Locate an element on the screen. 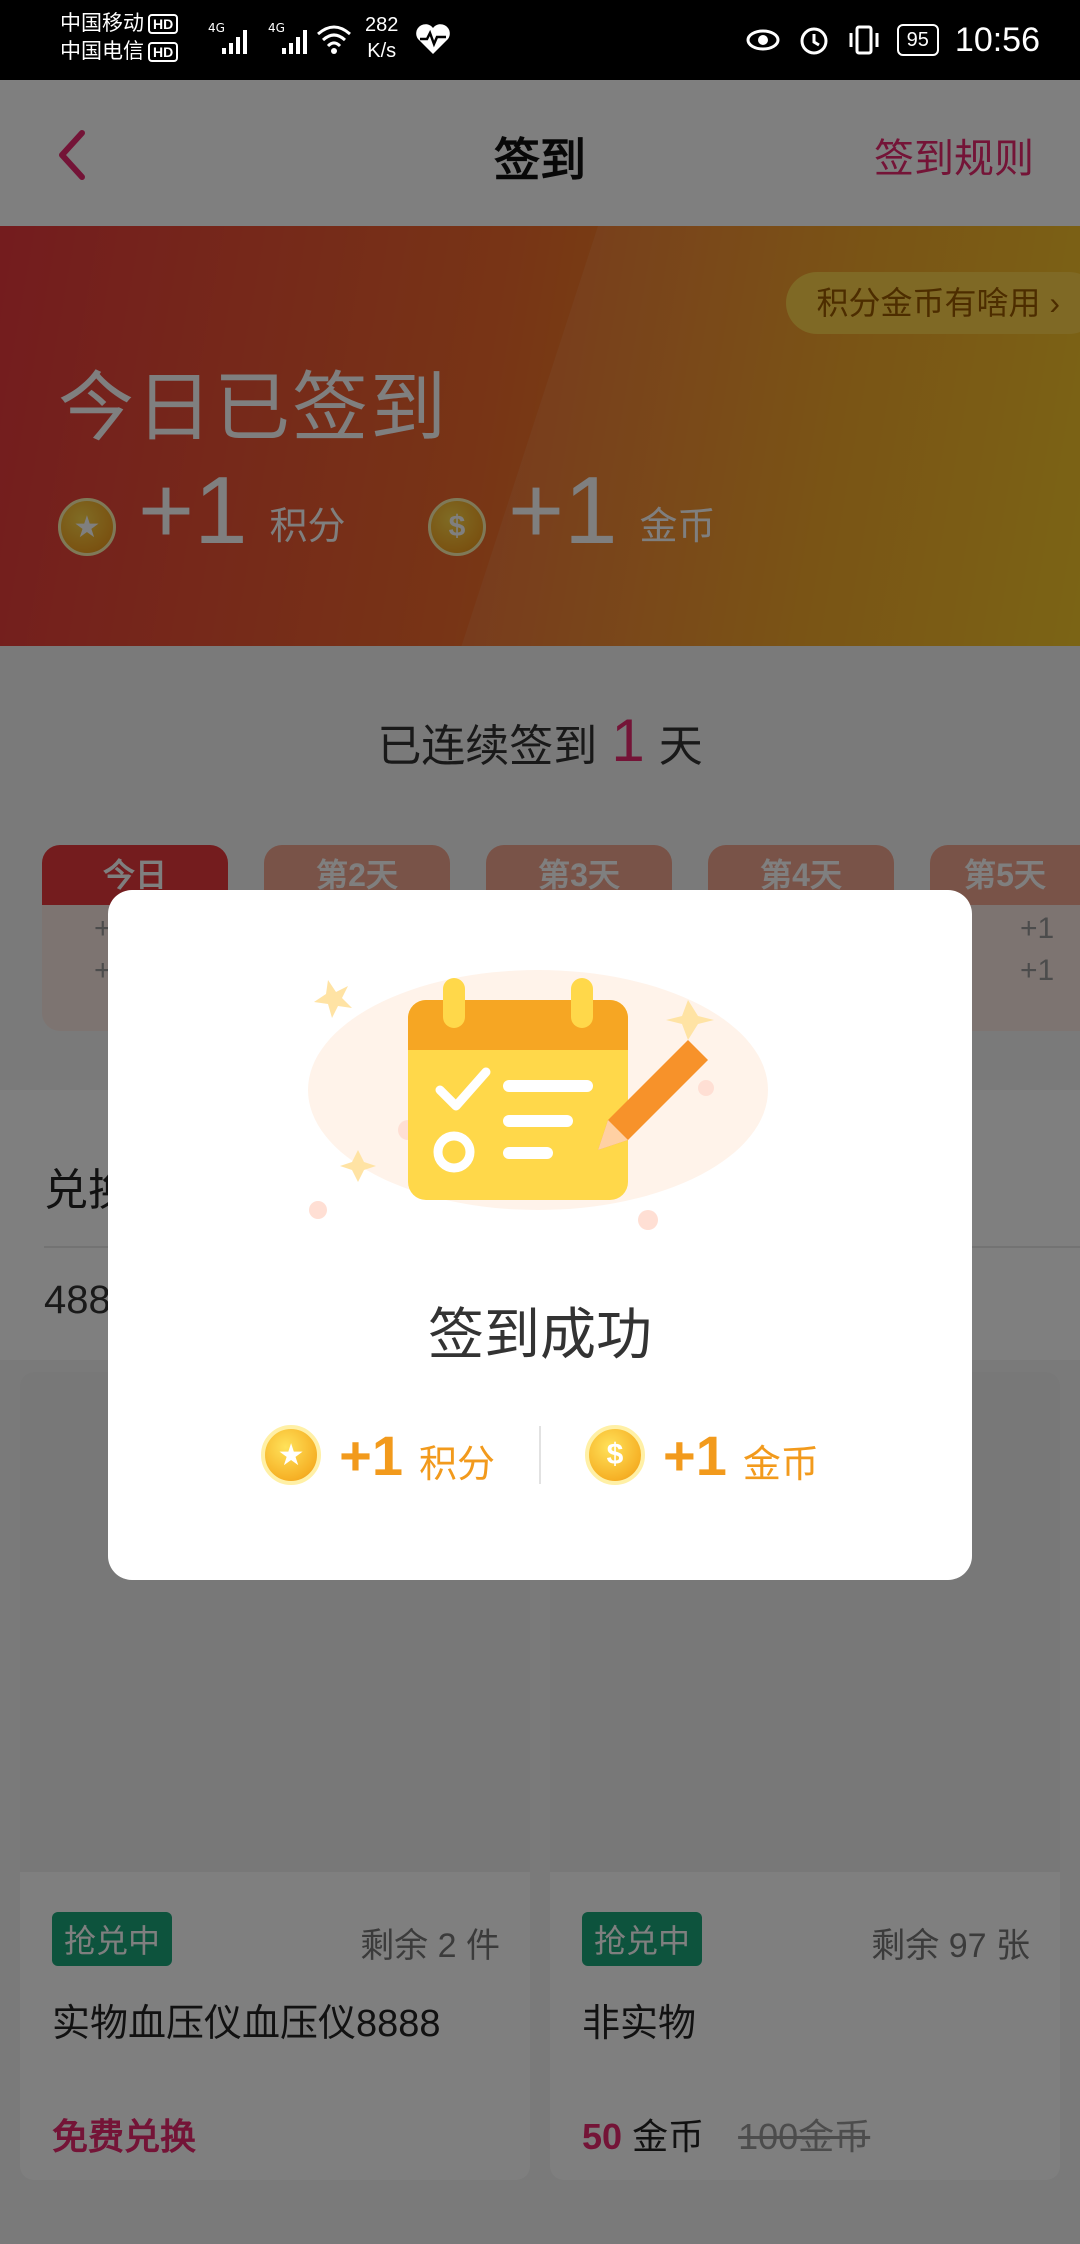 This screenshot has height=2244, width=1080. modal-rewards: ★ +1 积分 $ +1 金币 is located at coordinates (540, 1455).